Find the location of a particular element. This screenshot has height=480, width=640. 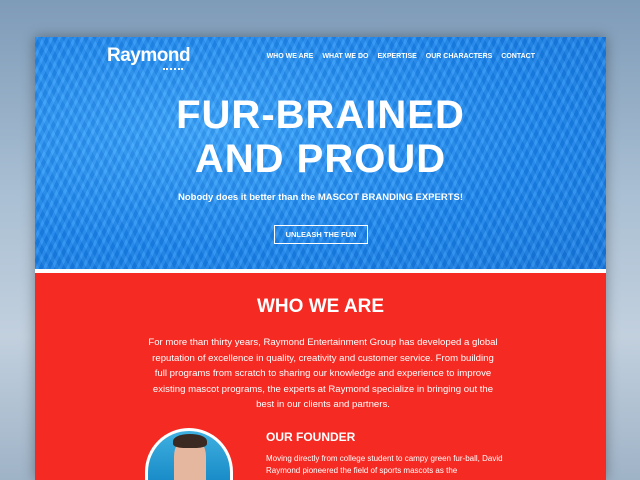

nav-who-we-are: WHO WE ARE is located at coordinates (290, 56).